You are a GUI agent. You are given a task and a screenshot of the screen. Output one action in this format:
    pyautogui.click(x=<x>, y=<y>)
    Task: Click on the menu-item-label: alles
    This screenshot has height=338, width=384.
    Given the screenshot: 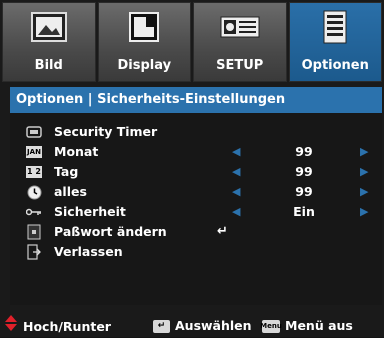 What is the action you would take?
    pyautogui.click(x=70, y=191)
    